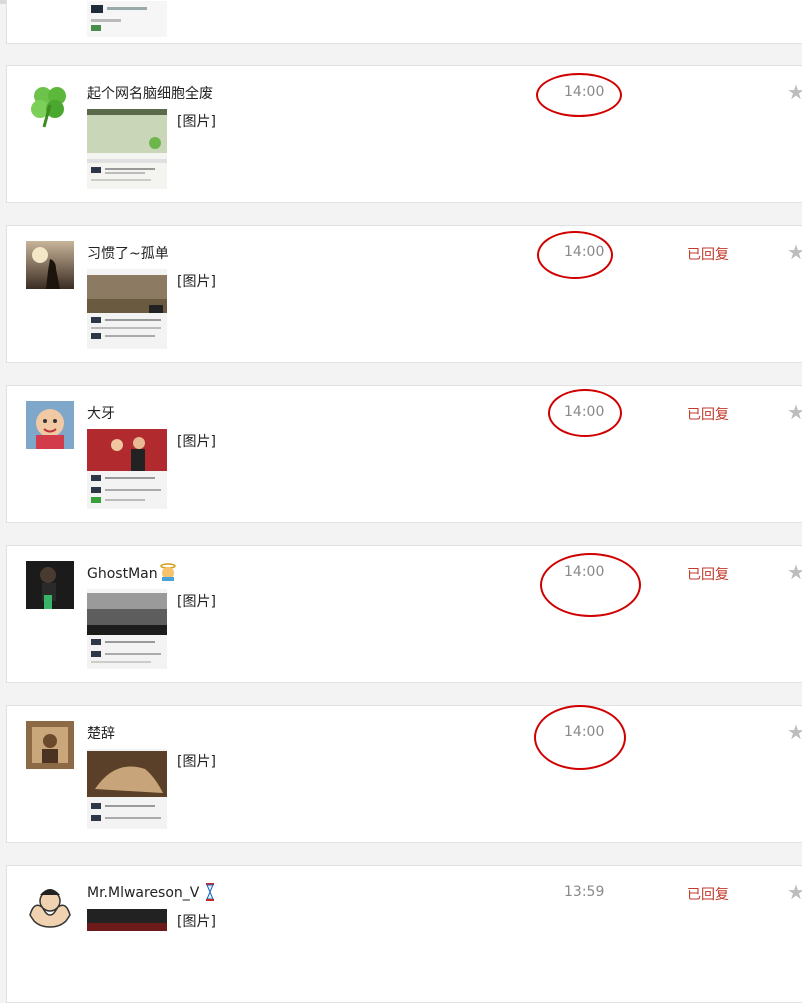 The image size is (802, 1003). I want to click on sender-name: GhostMan, so click(132, 572).